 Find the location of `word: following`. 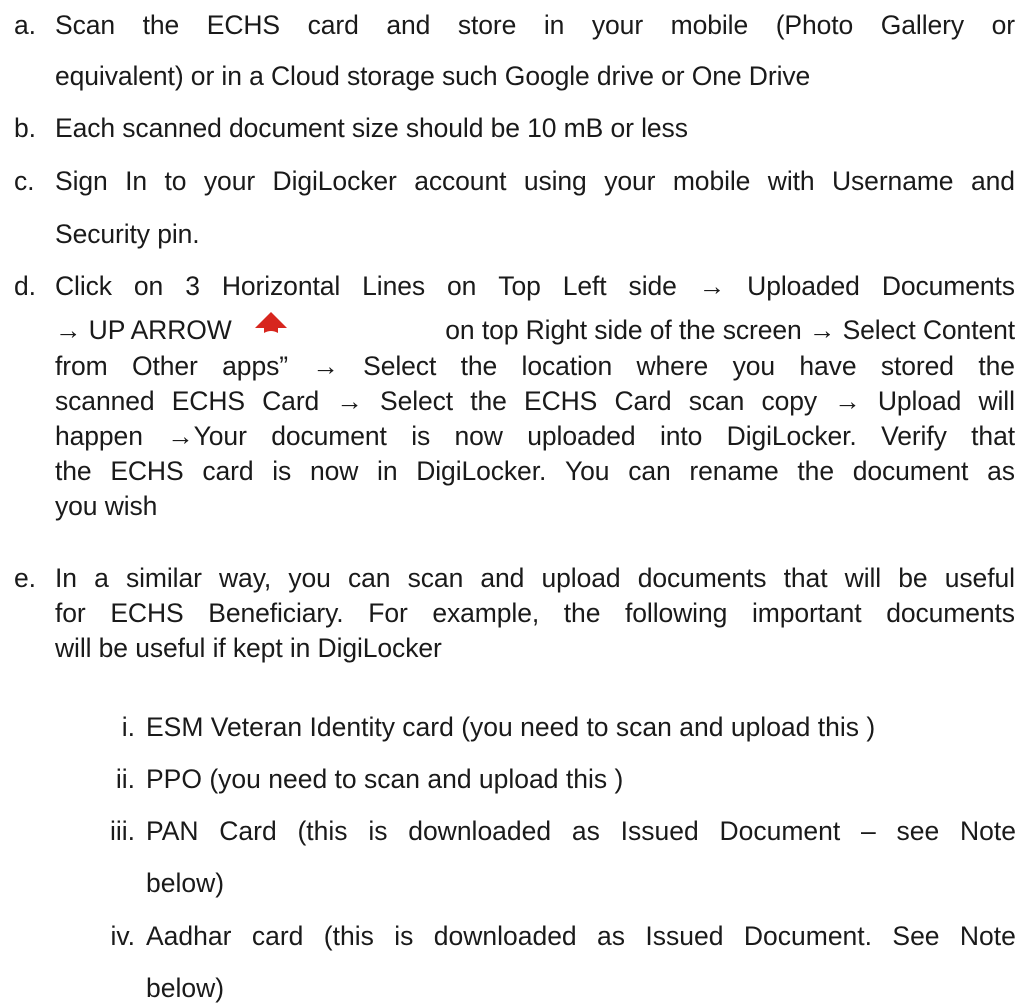

word: following is located at coordinates (676, 613).